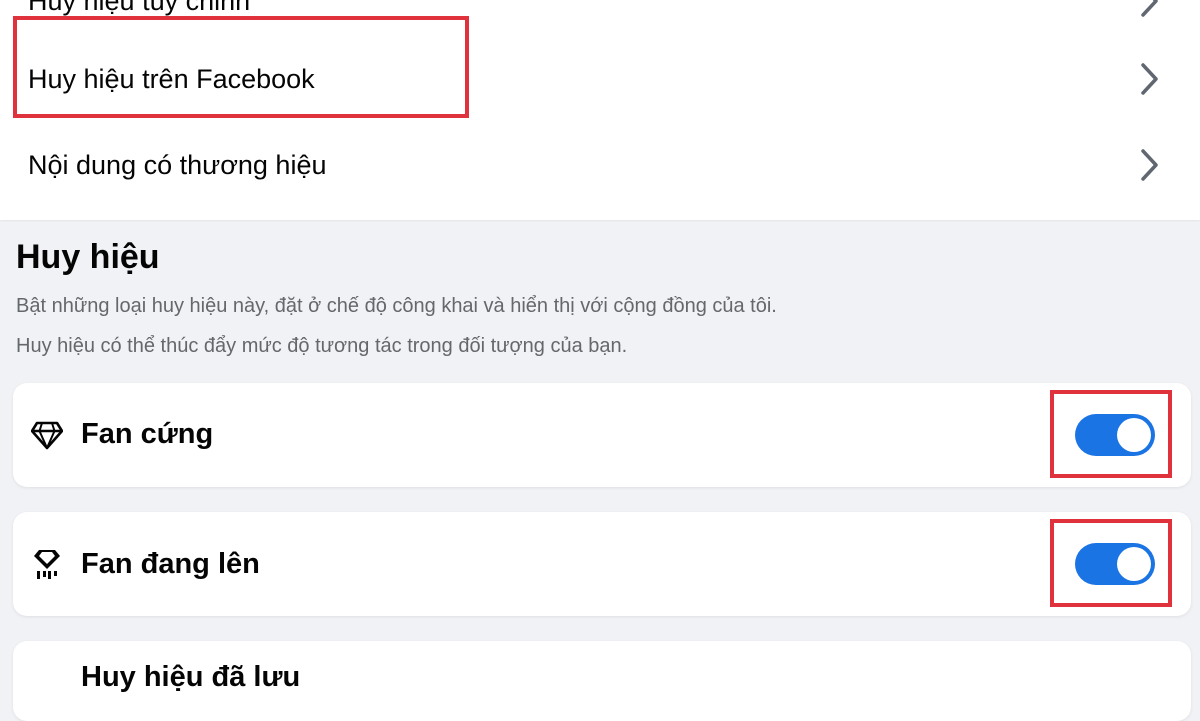  What do you see at coordinates (602, 681) in the screenshot?
I see `badge-card-saved: Huy hiệu đã lưu` at bounding box center [602, 681].